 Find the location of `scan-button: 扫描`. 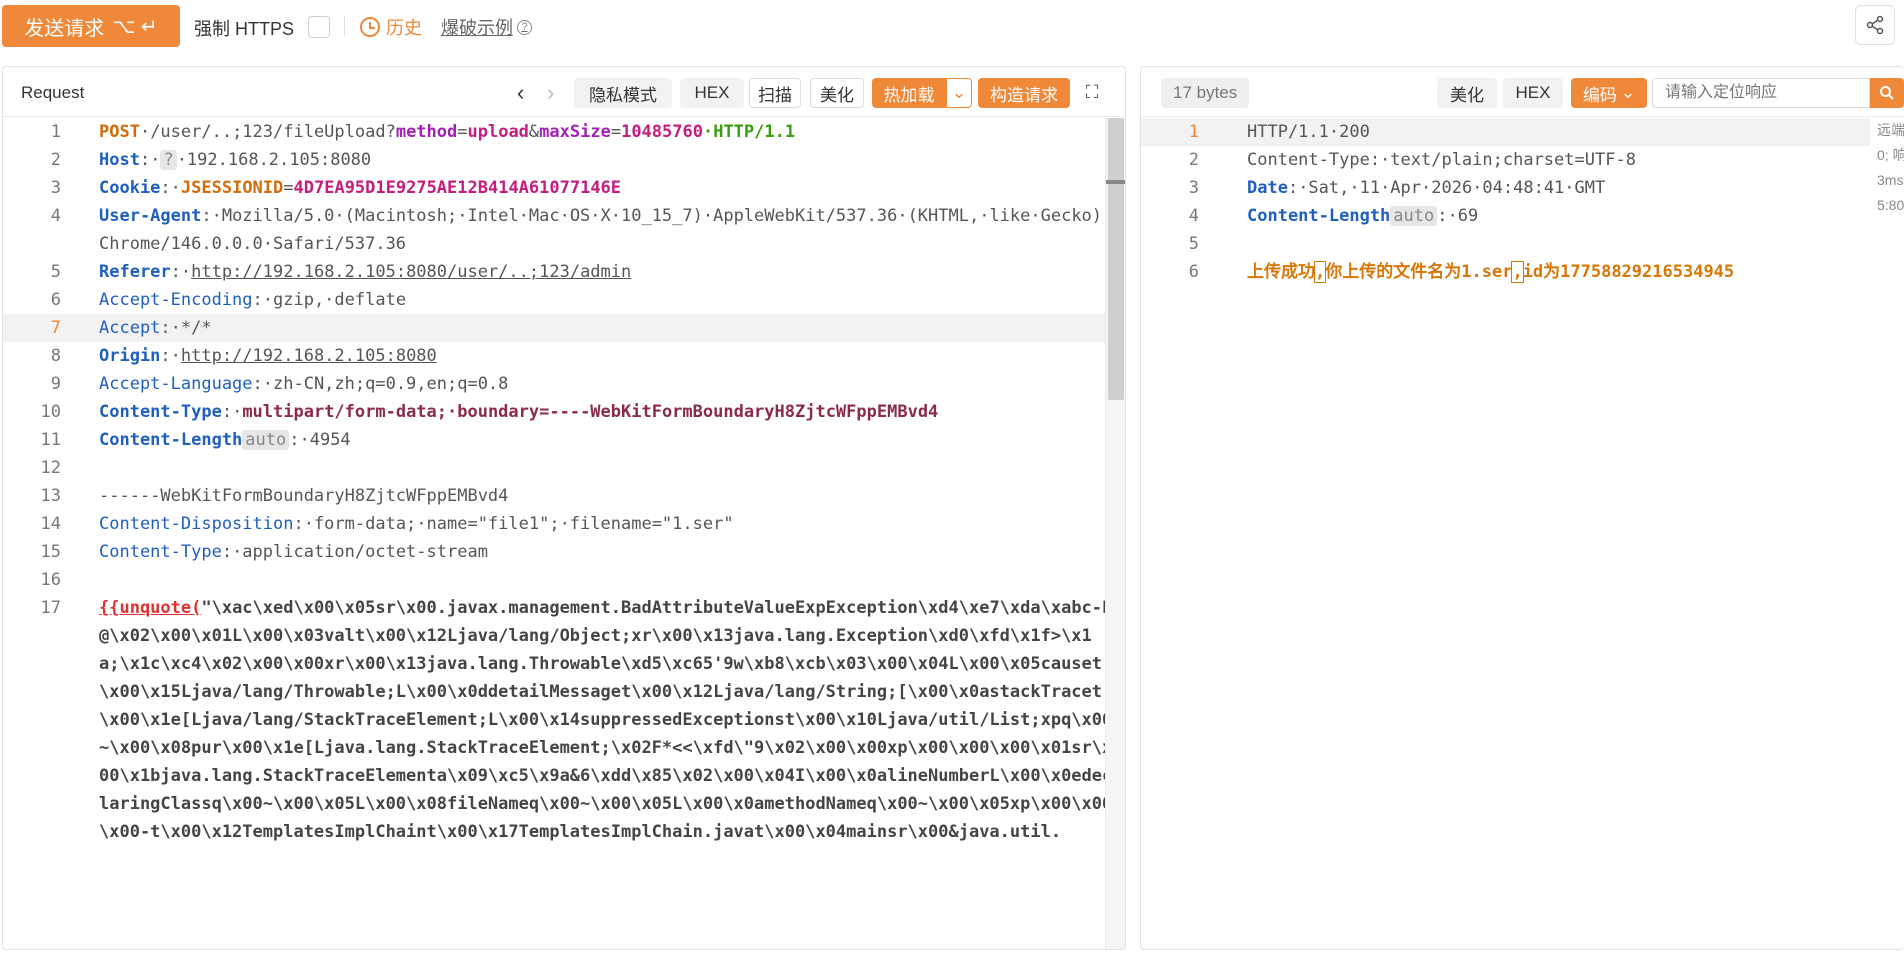

scan-button: 扫描 is located at coordinates (775, 93).